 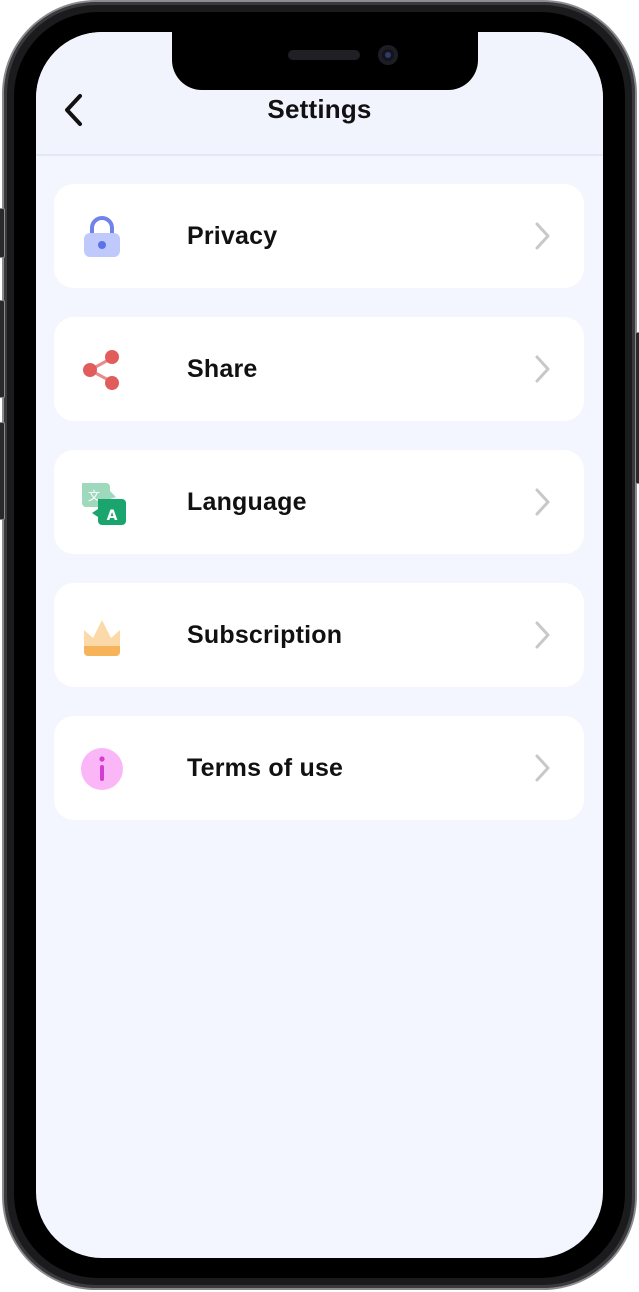 I want to click on svg-text: A, so click(x=112, y=516).